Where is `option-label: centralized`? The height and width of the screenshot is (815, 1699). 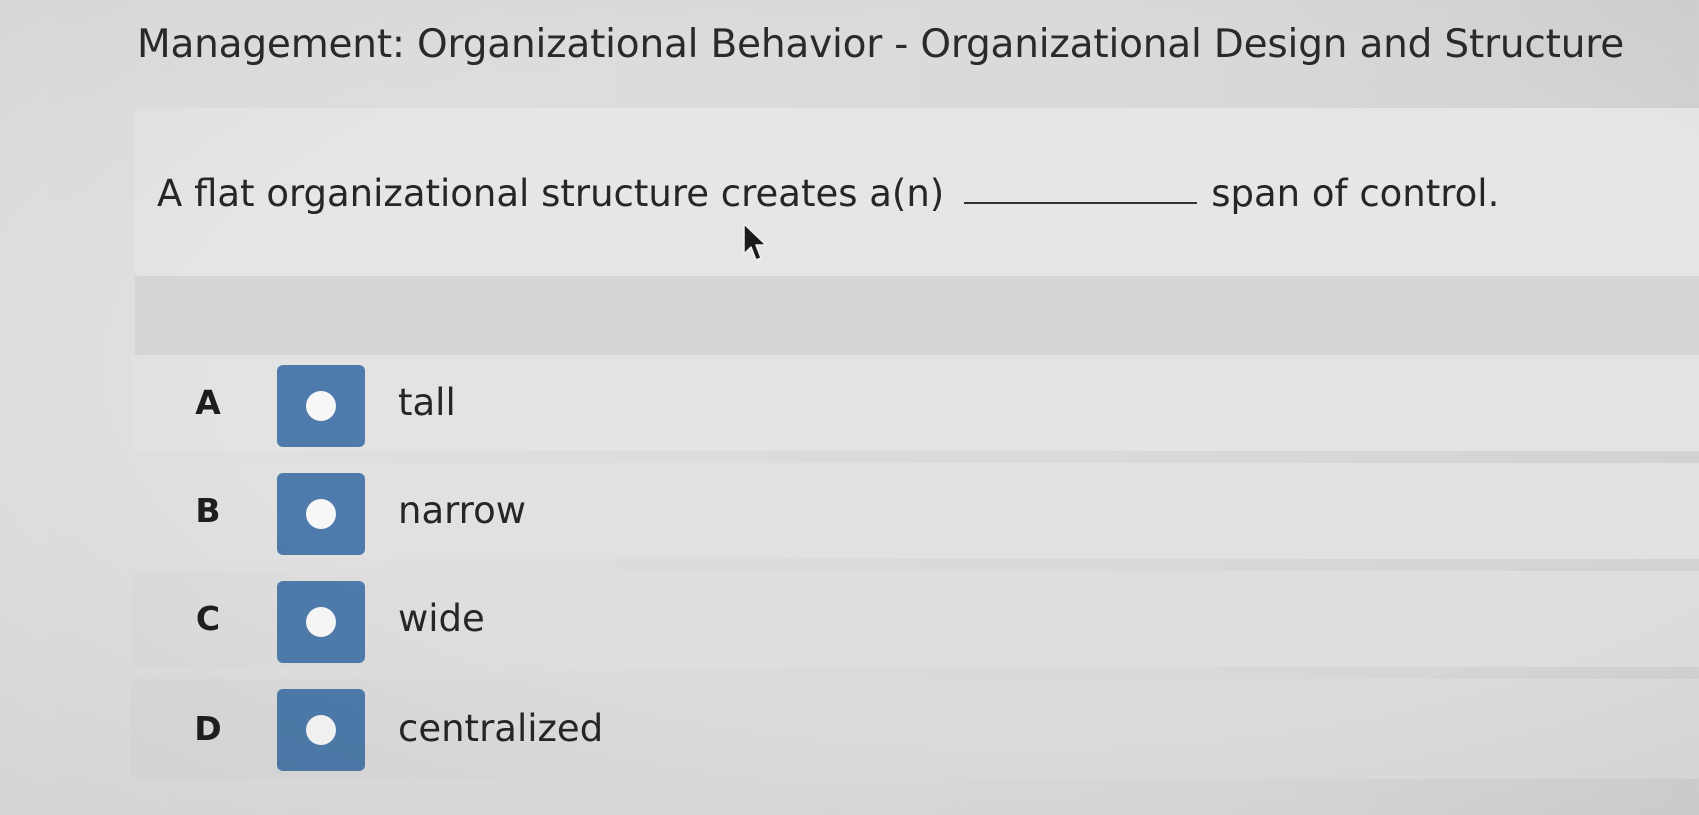 option-label: centralized is located at coordinates (501, 728).